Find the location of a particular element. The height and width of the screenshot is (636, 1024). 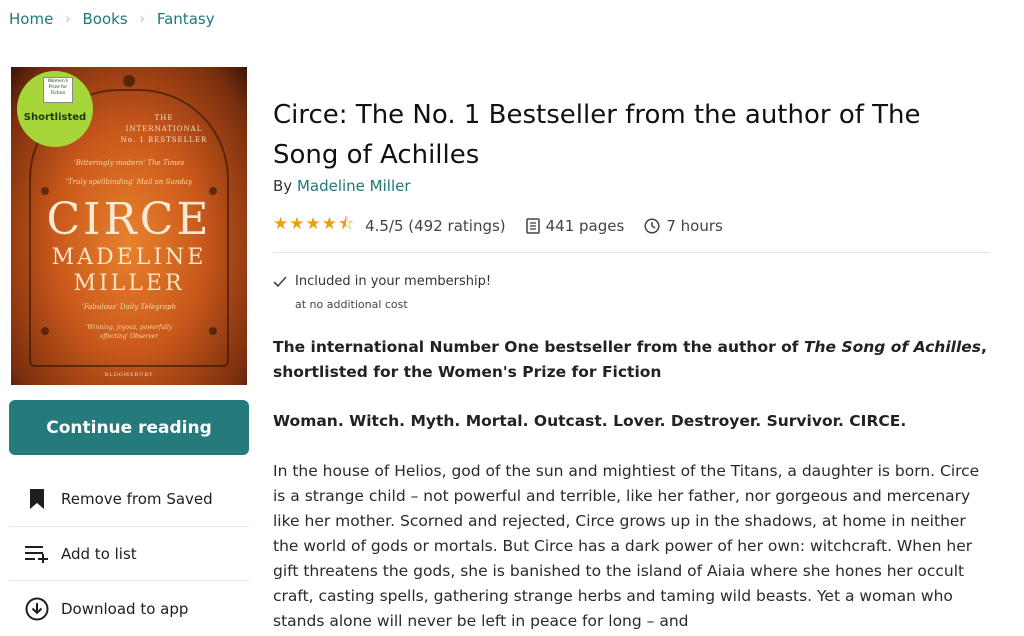

remove-from-saved-button: Remove from Saved is located at coordinates (129, 499).